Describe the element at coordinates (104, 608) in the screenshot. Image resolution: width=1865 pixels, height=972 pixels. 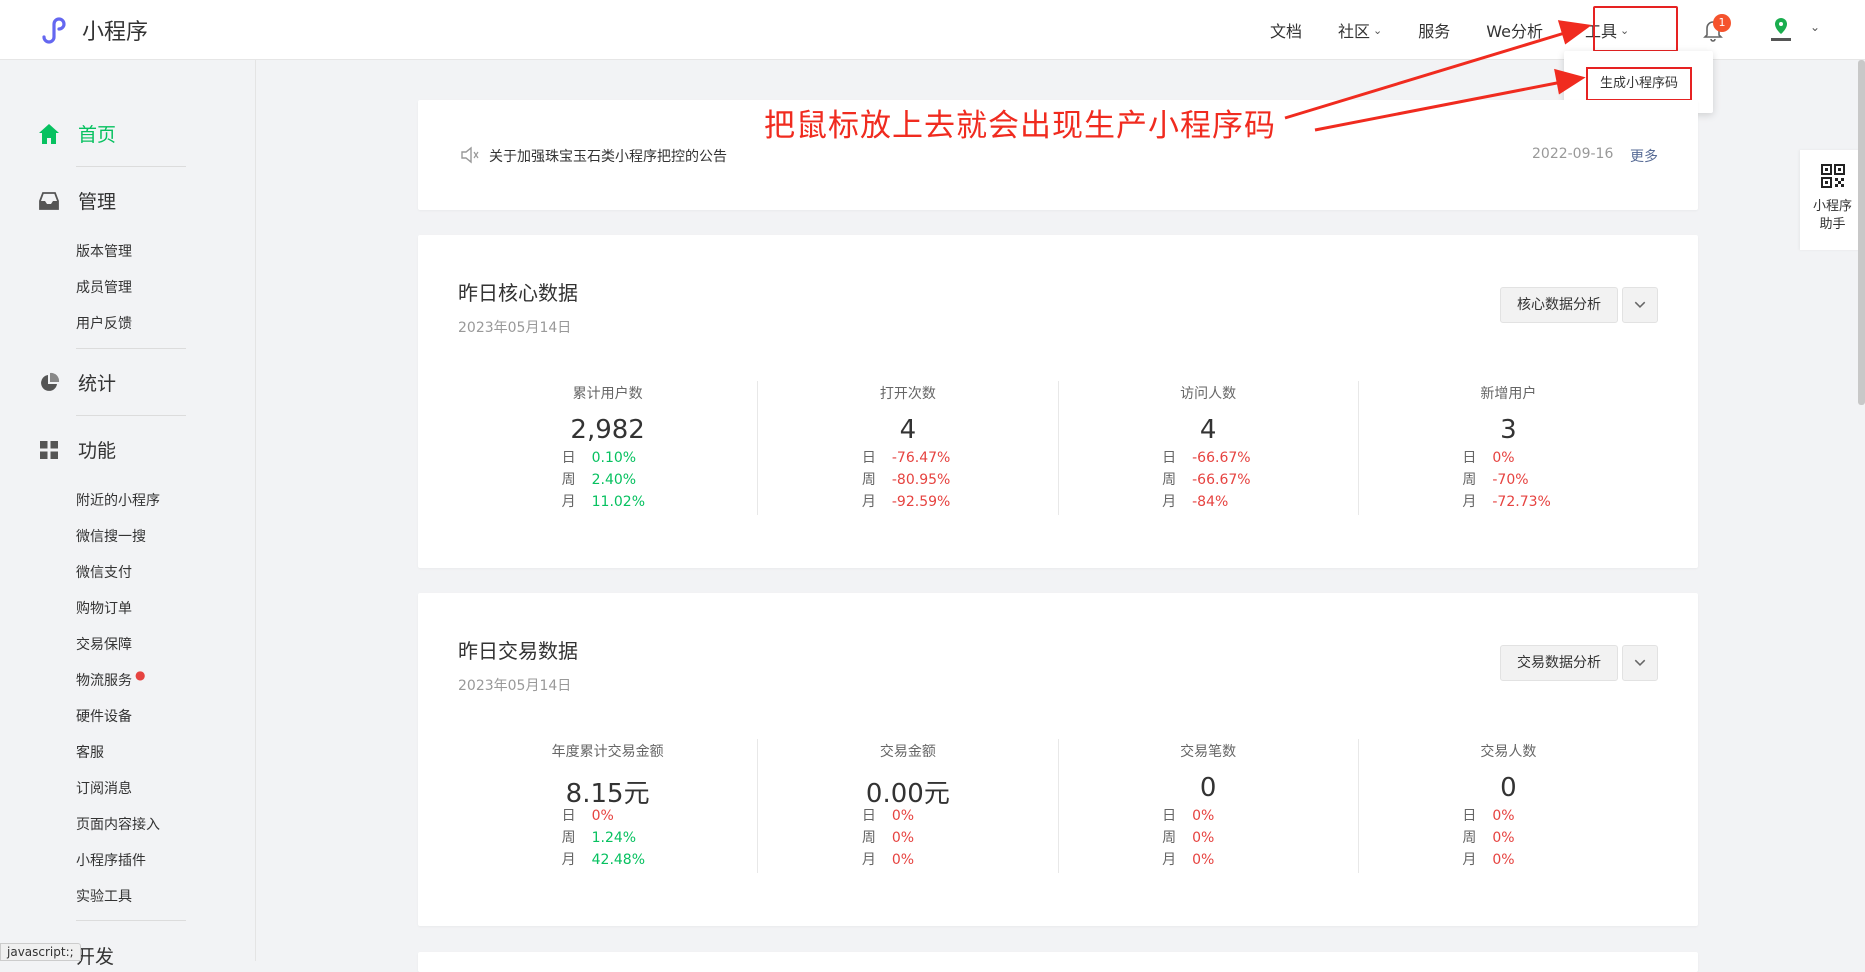
I see `sidebar-item-orders: 购物订单` at that location.